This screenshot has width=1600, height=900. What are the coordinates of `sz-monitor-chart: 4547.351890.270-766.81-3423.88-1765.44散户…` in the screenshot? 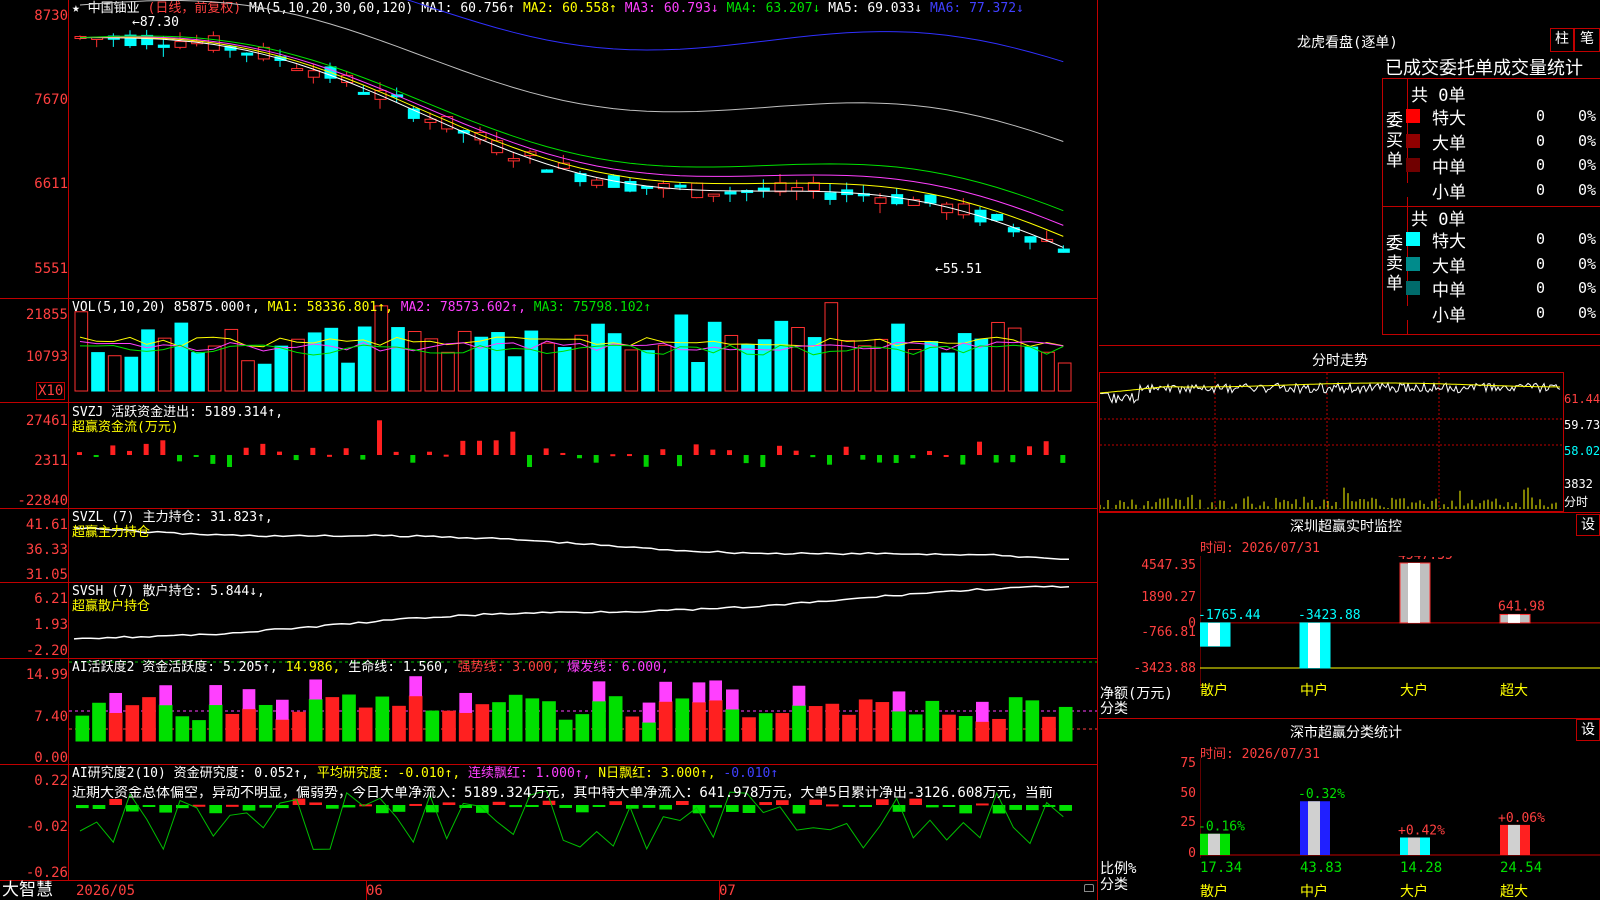 It's located at (1400, 626).